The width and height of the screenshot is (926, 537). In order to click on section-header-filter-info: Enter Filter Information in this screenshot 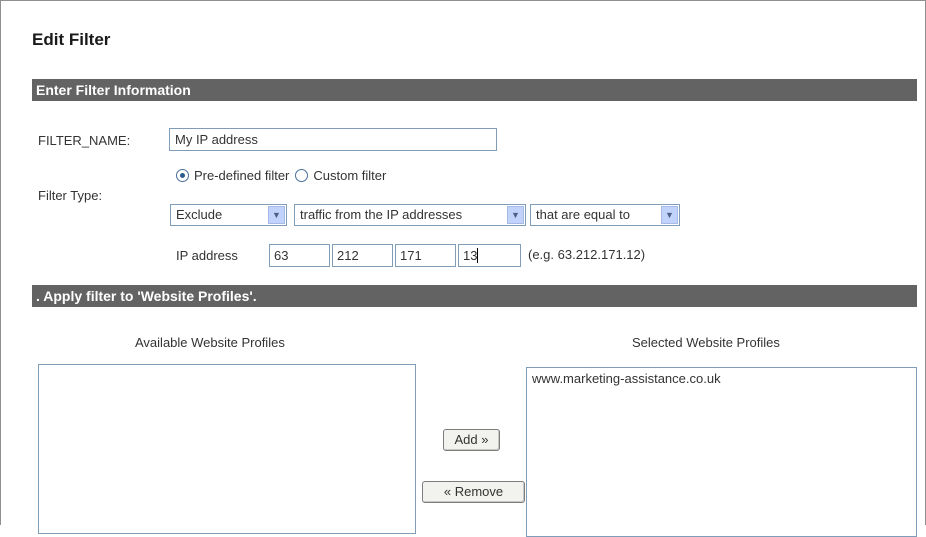, I will do `click(474, 90)`.